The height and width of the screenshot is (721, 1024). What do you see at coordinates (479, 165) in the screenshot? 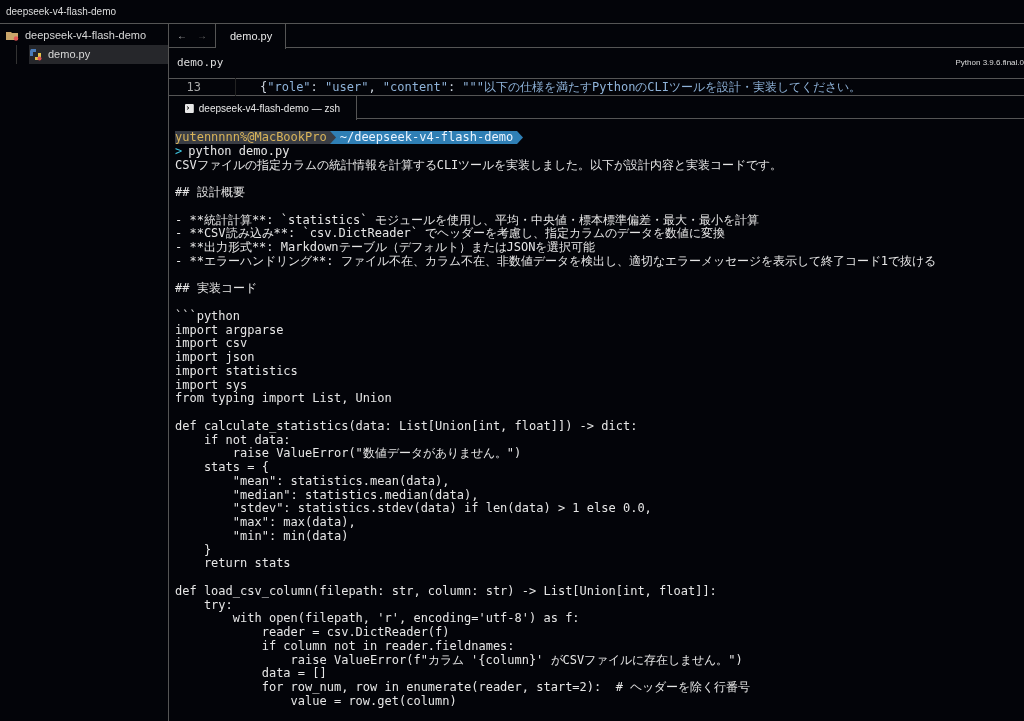
I see `terminal-line: CSVファイルの指定カラムの統計情報を計算するCLIツールを実装しました。以下が設計内容と実装コードです。` at bounding box center [479, 165].